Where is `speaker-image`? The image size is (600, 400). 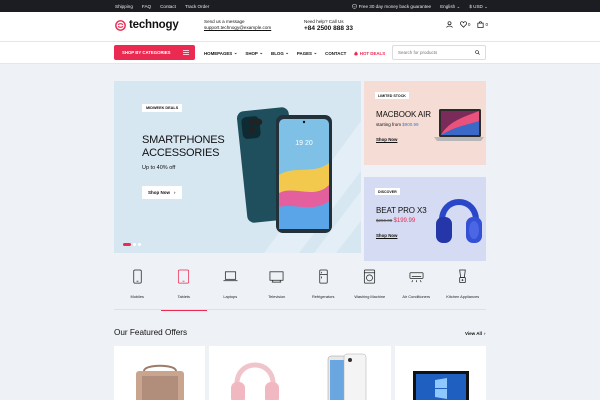 speaker-image is located at coordinates (160, 382).